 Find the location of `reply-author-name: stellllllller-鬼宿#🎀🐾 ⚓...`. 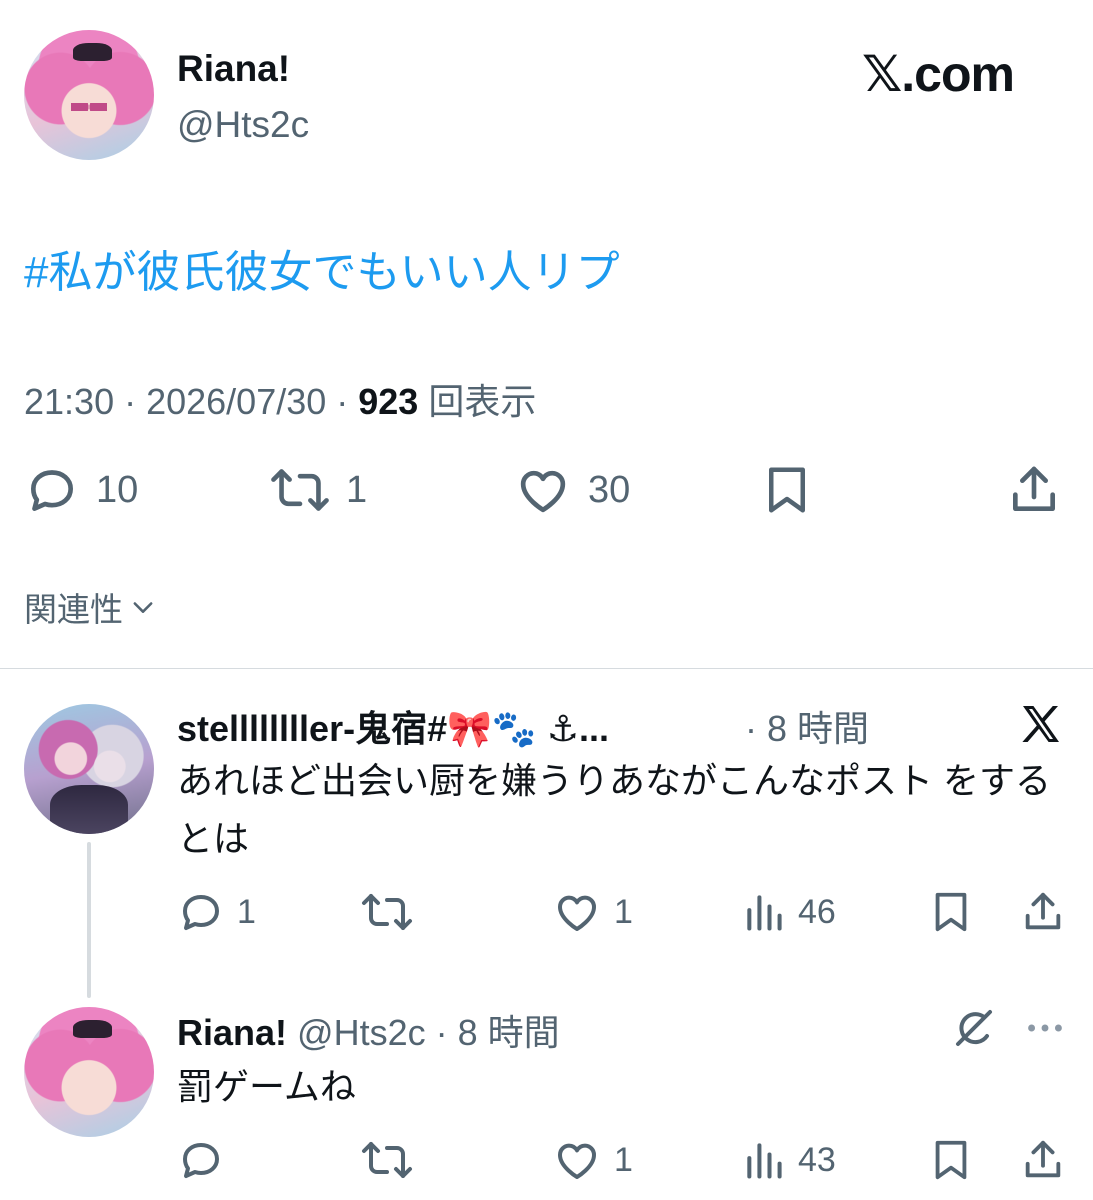

reply-author-name: stellllllller-鬼宿#🎀🐾 ⚓... is located at coordinates (393, 726).